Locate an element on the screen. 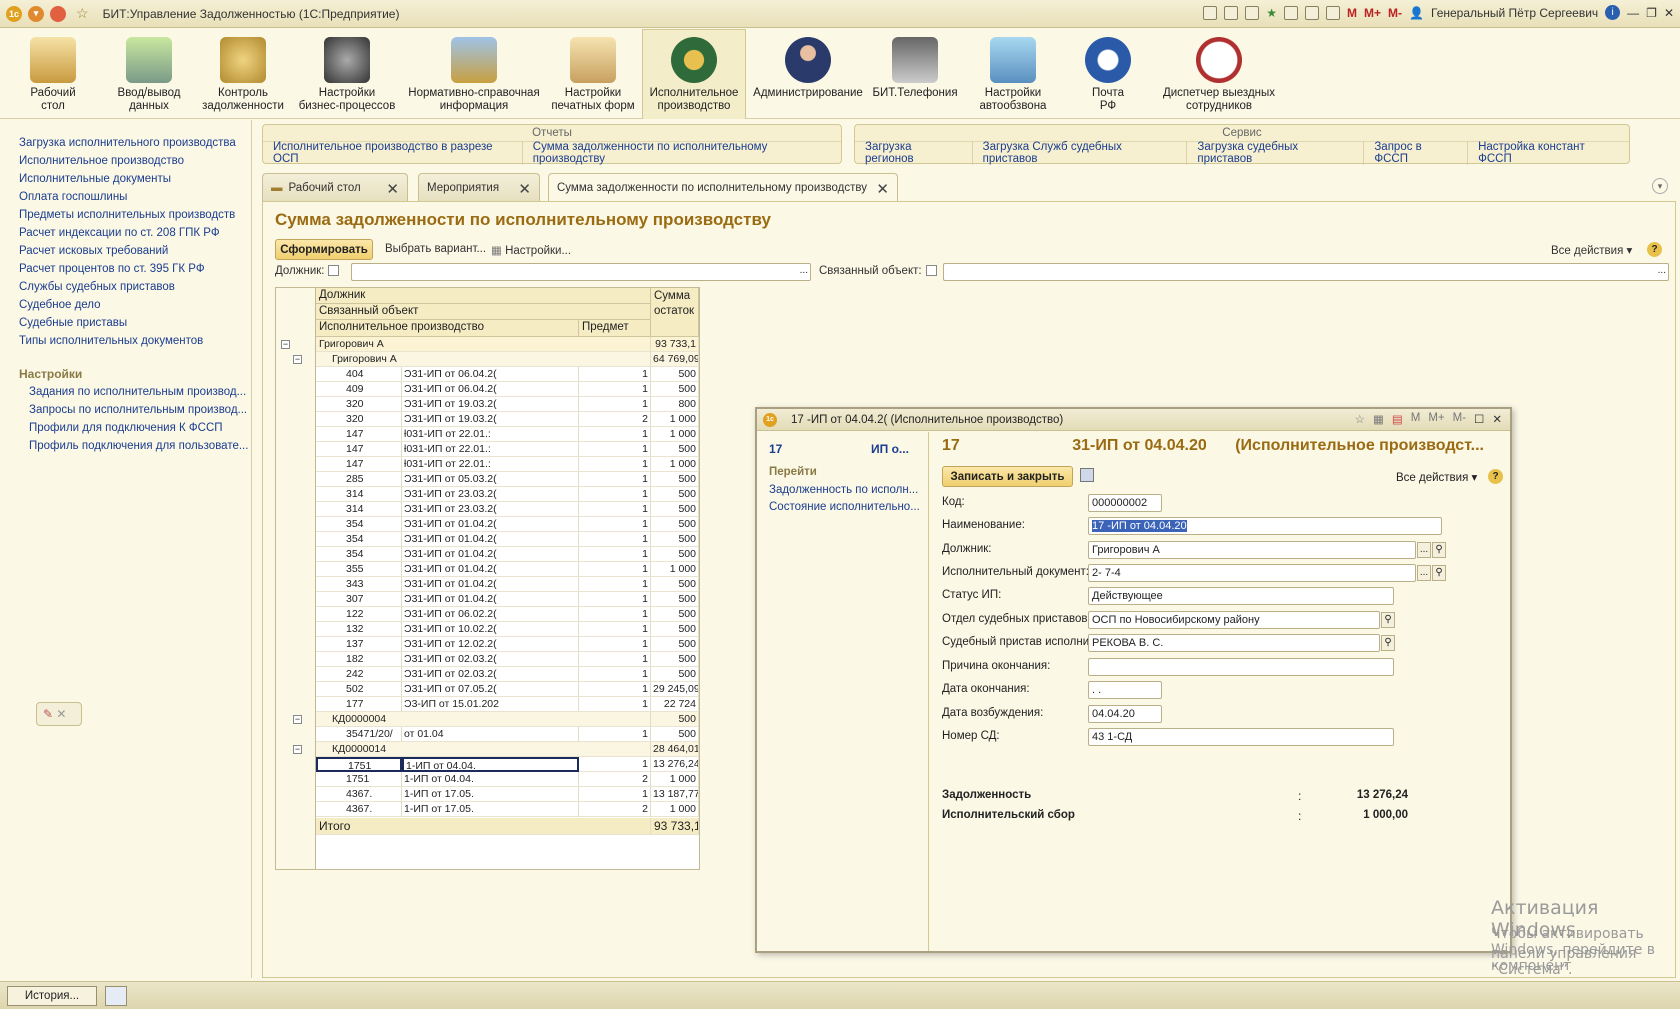 Image resolution: width=1680 pixels, height=1009 pixels. service-link: Запрос в ФССП is located at coordinates (1416, 153).